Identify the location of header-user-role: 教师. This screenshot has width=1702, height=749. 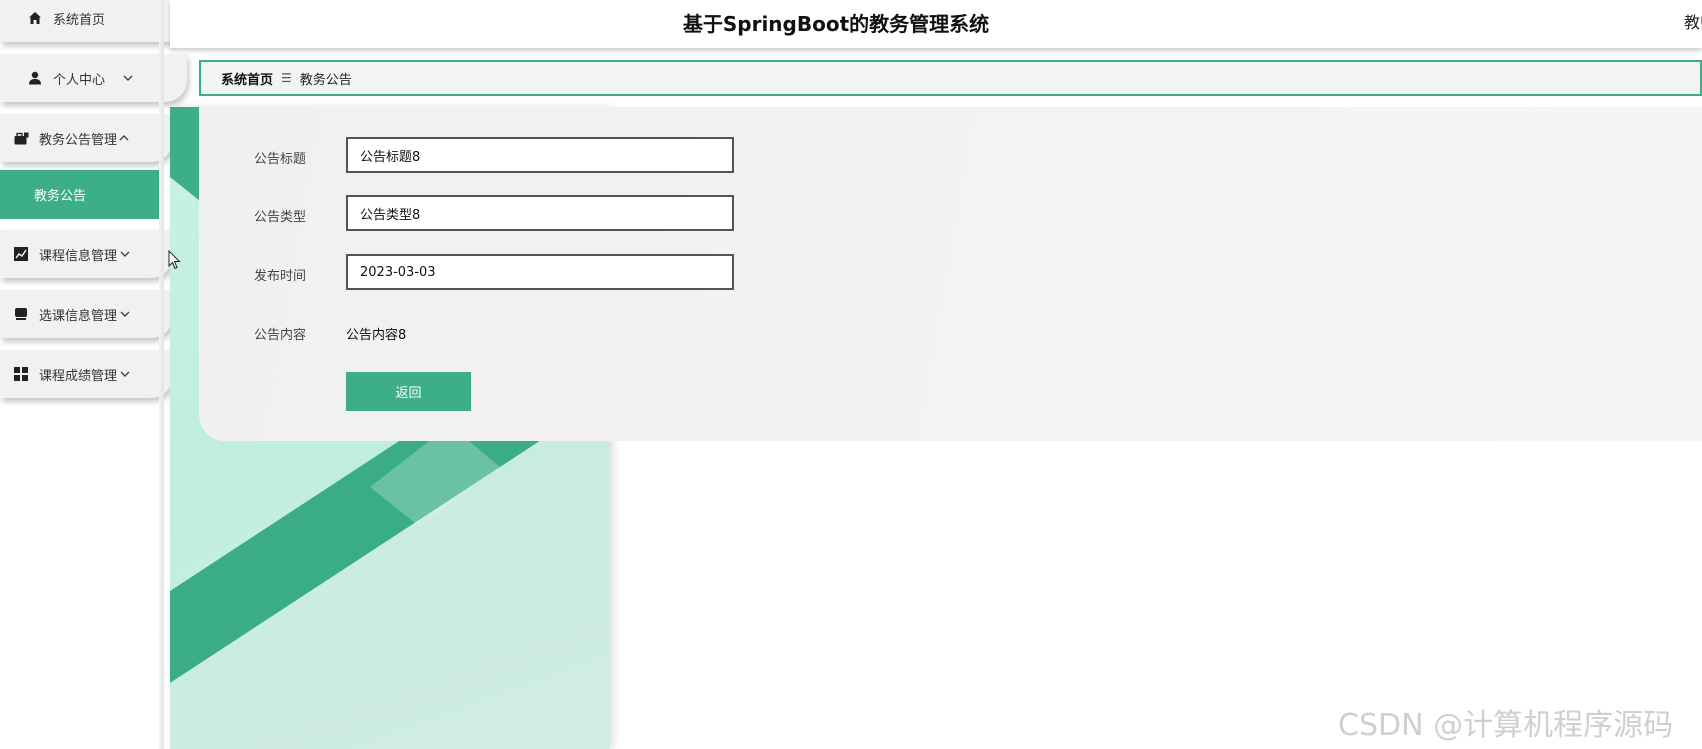
(1693, 21).